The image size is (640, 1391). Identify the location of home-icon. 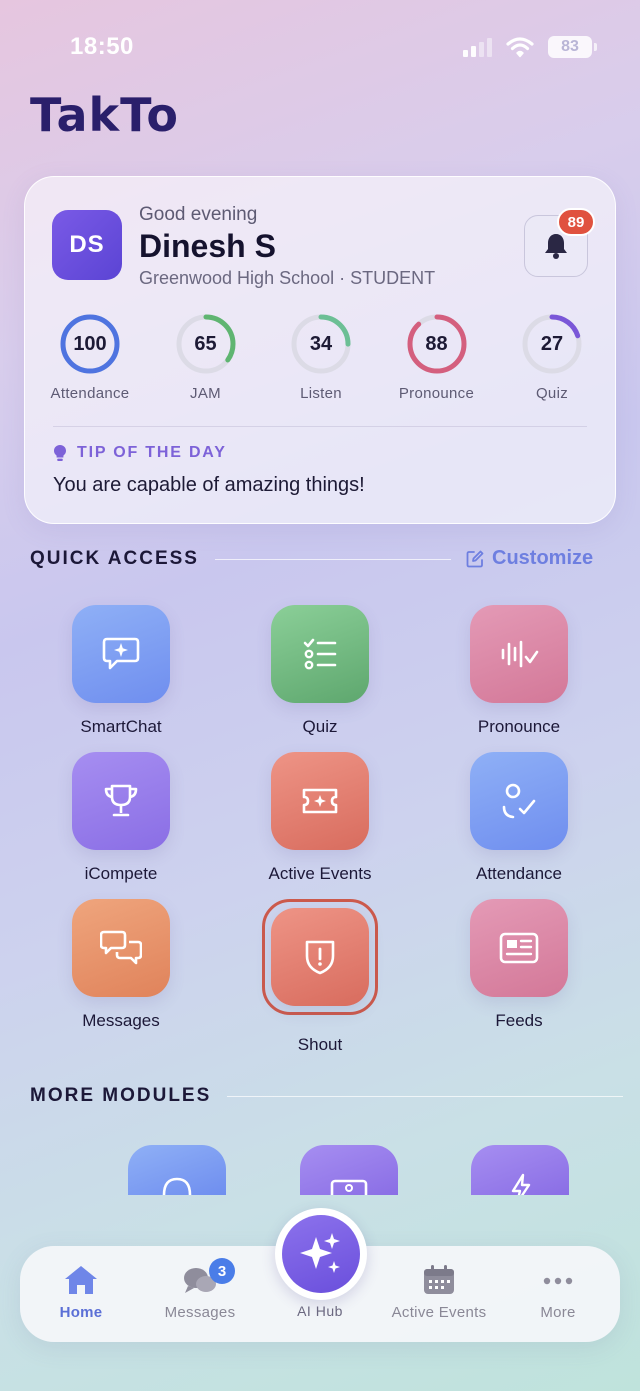
(81, 1280).